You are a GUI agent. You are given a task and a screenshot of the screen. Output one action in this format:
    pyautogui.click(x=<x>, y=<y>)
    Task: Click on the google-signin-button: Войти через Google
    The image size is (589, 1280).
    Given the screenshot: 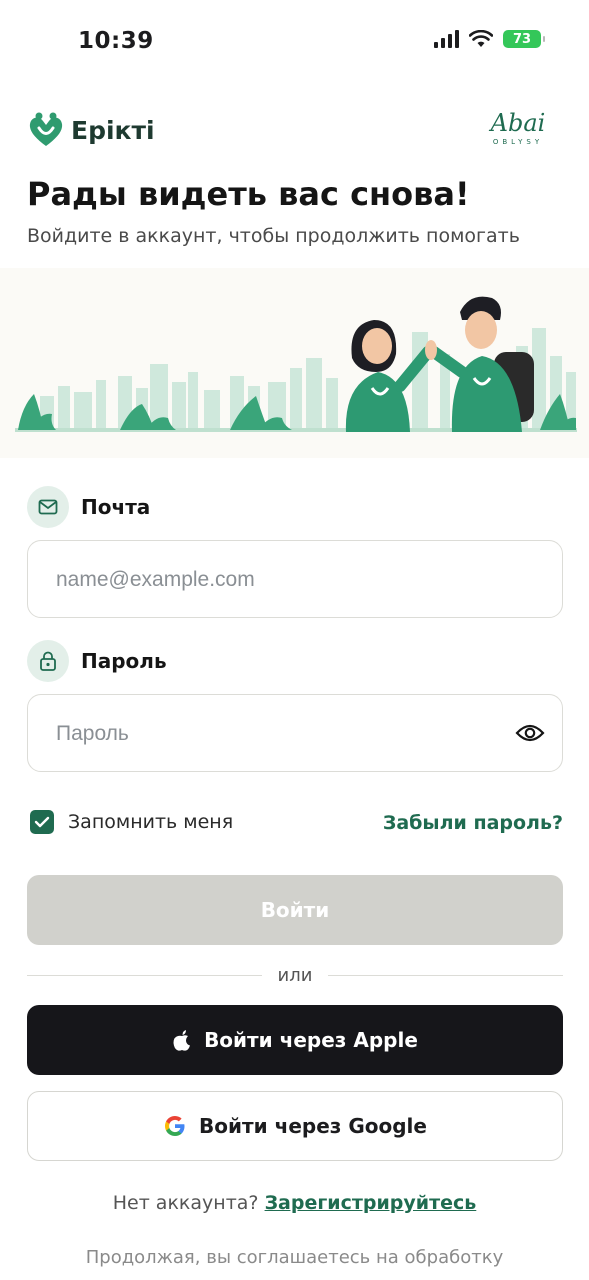 What is the action you would take?
    pyautogui.click(x=295, y=1126)
    